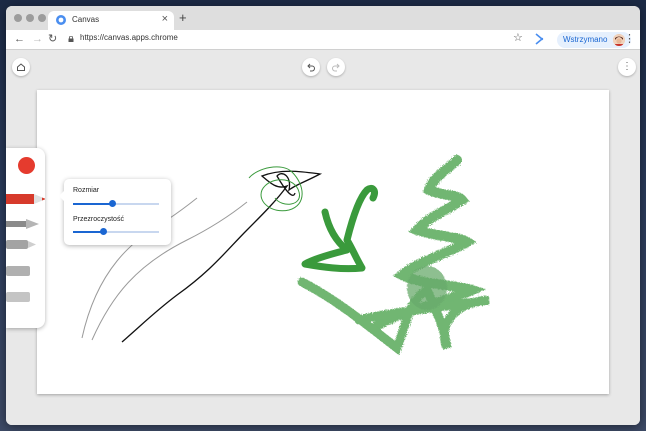 This screenshot has width=646, height=431. What do you see at coordinates (18, 297) in the screenshot?
I see `eraser-tool-icon` at bounding box center [18, 297].